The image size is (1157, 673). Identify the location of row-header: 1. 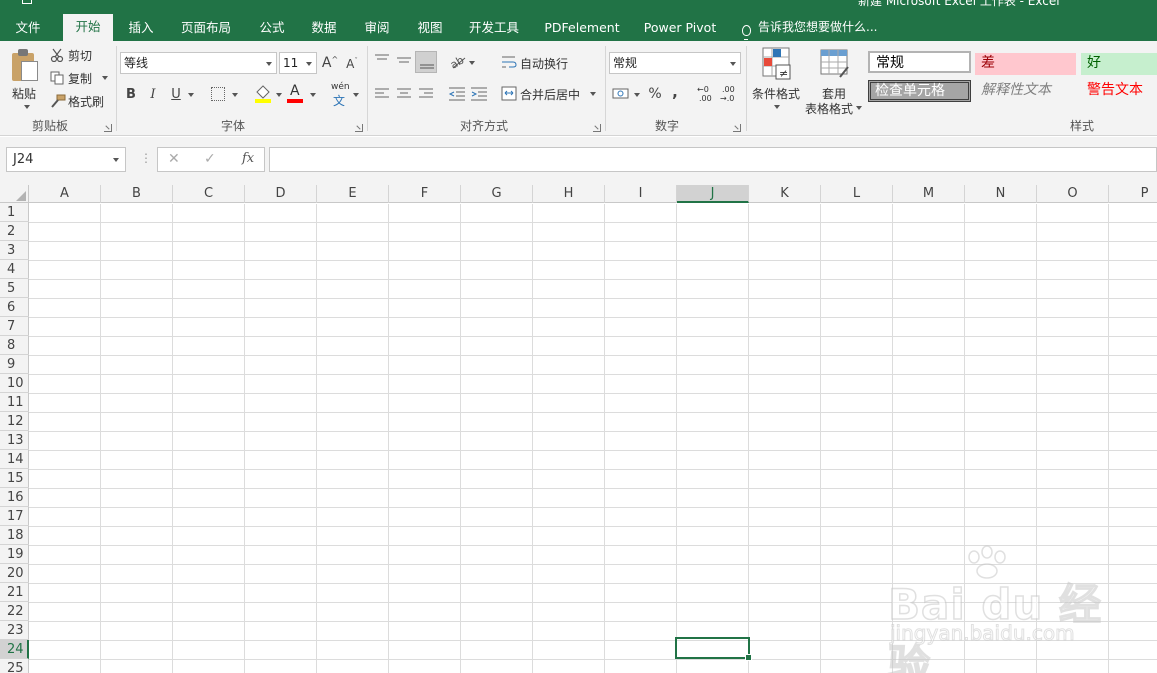
(14, 212).